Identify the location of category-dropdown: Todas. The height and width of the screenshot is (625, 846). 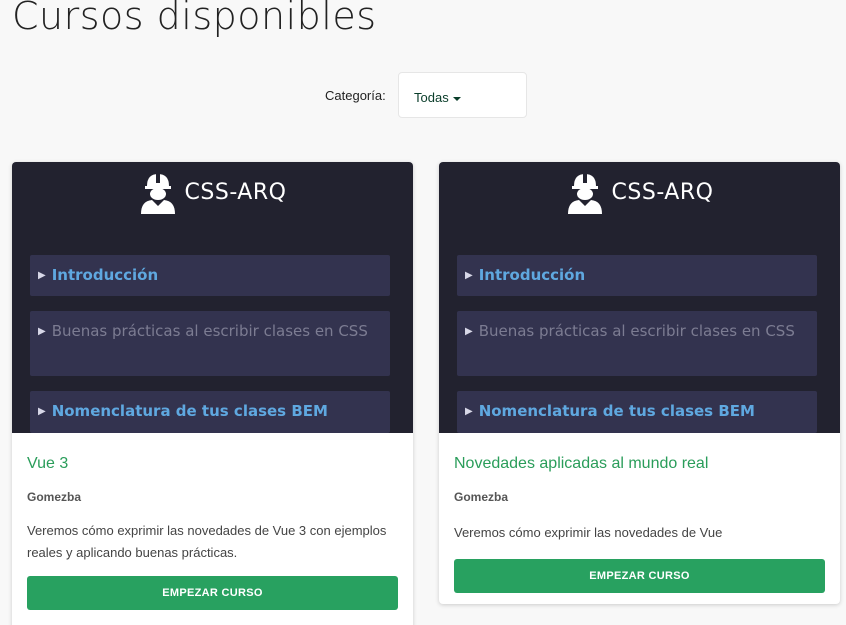
(462, 95).